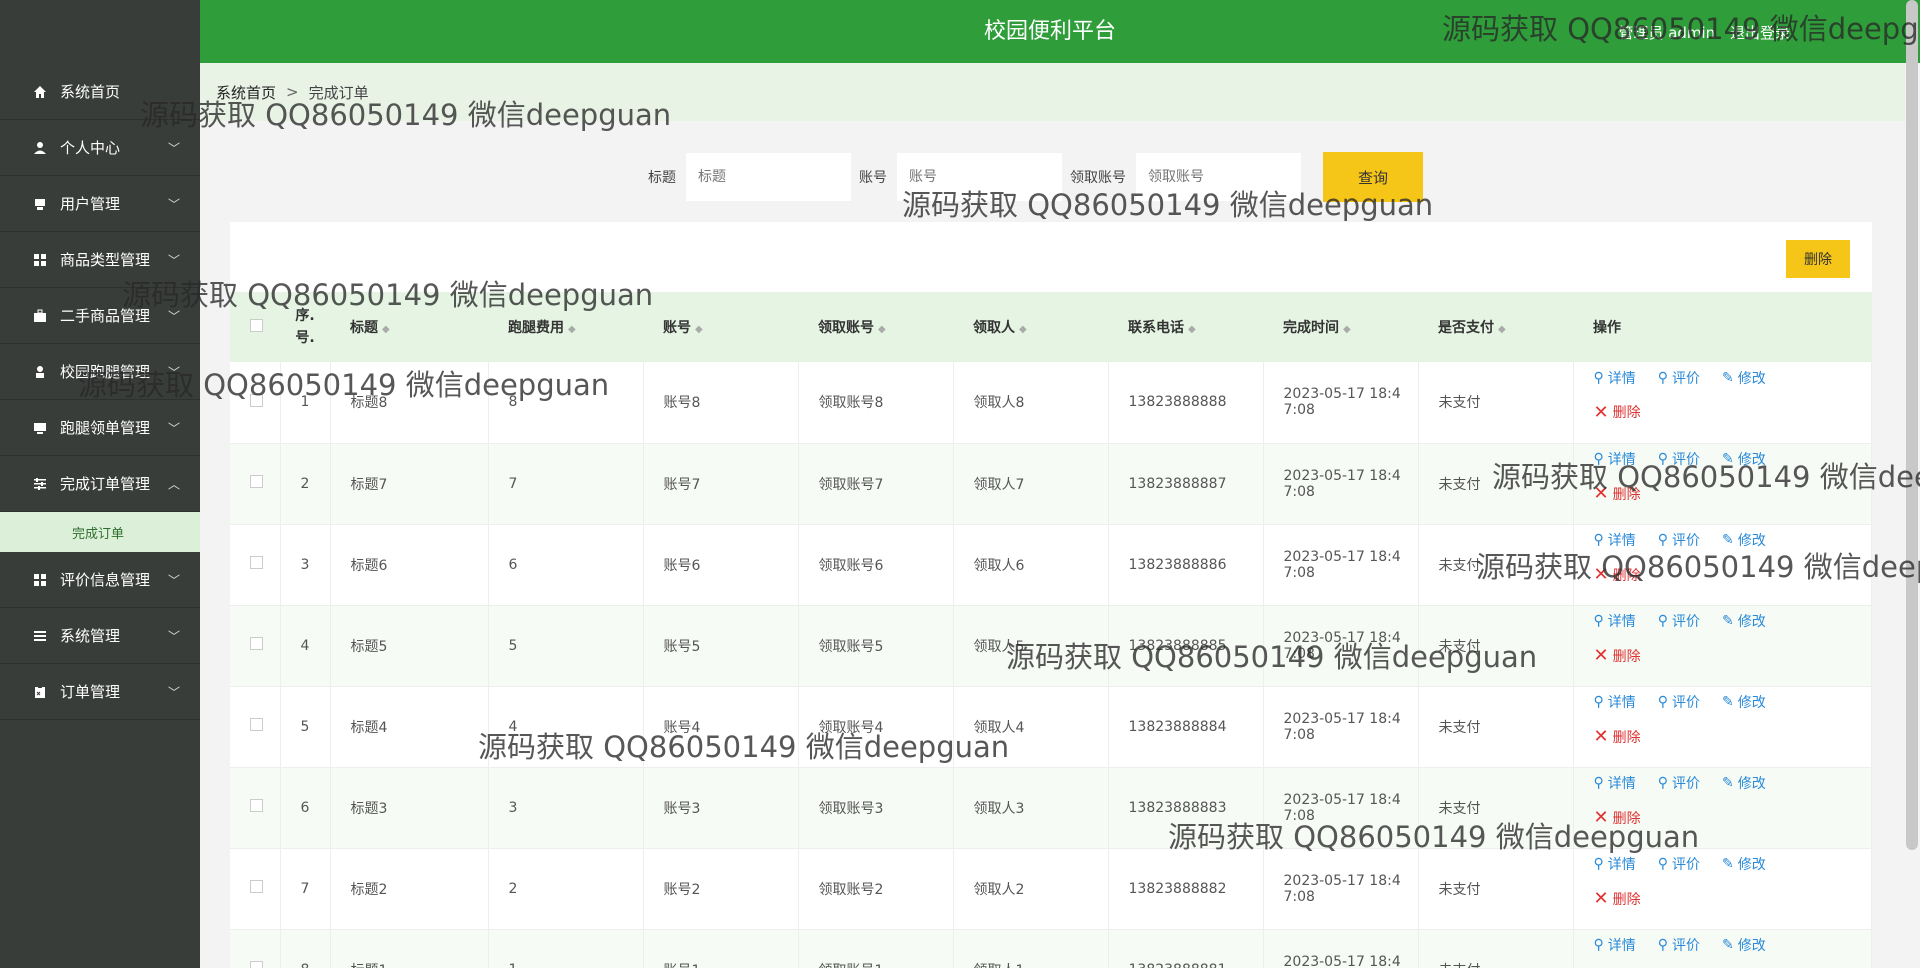 The height and width of the screenshot is (968, 1920). Describe the element at coordinates (305, 888) in the screenshot. I see `row-index: 7` at that location.